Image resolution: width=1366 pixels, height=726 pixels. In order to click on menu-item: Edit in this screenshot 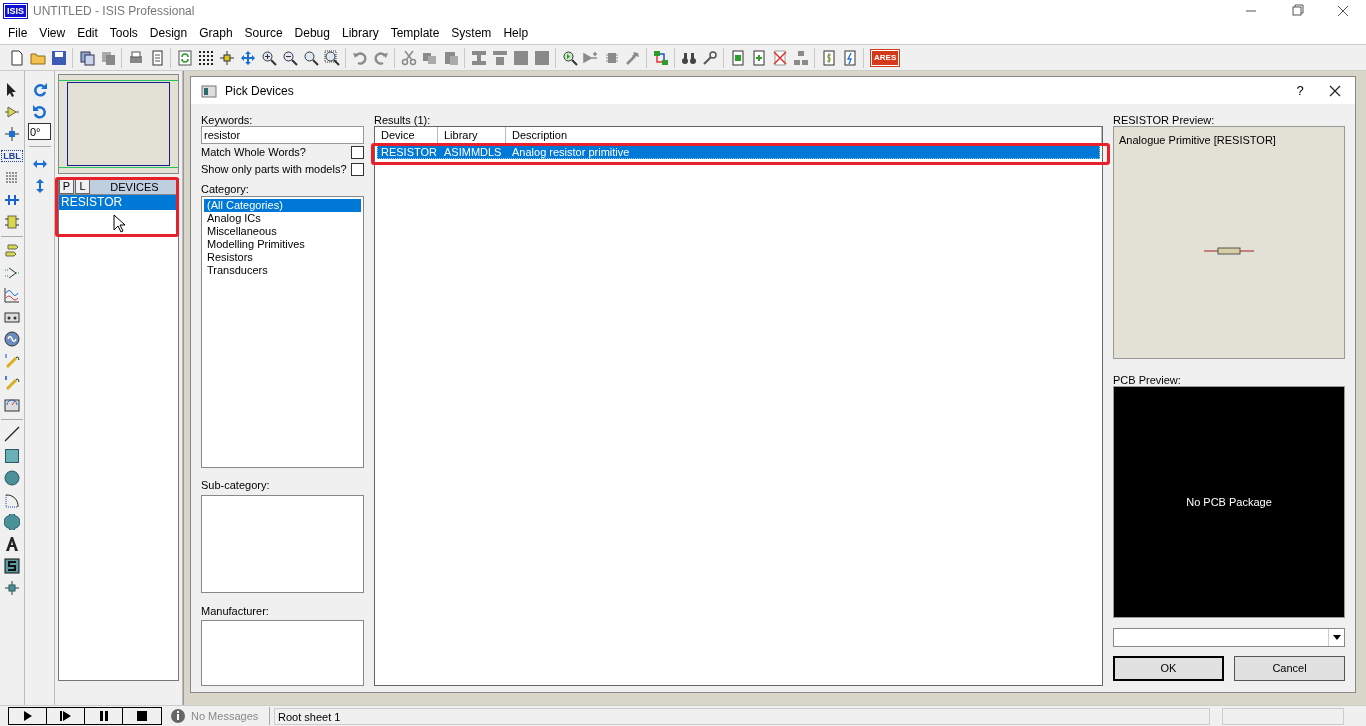, I will do `click(87, 33)`.